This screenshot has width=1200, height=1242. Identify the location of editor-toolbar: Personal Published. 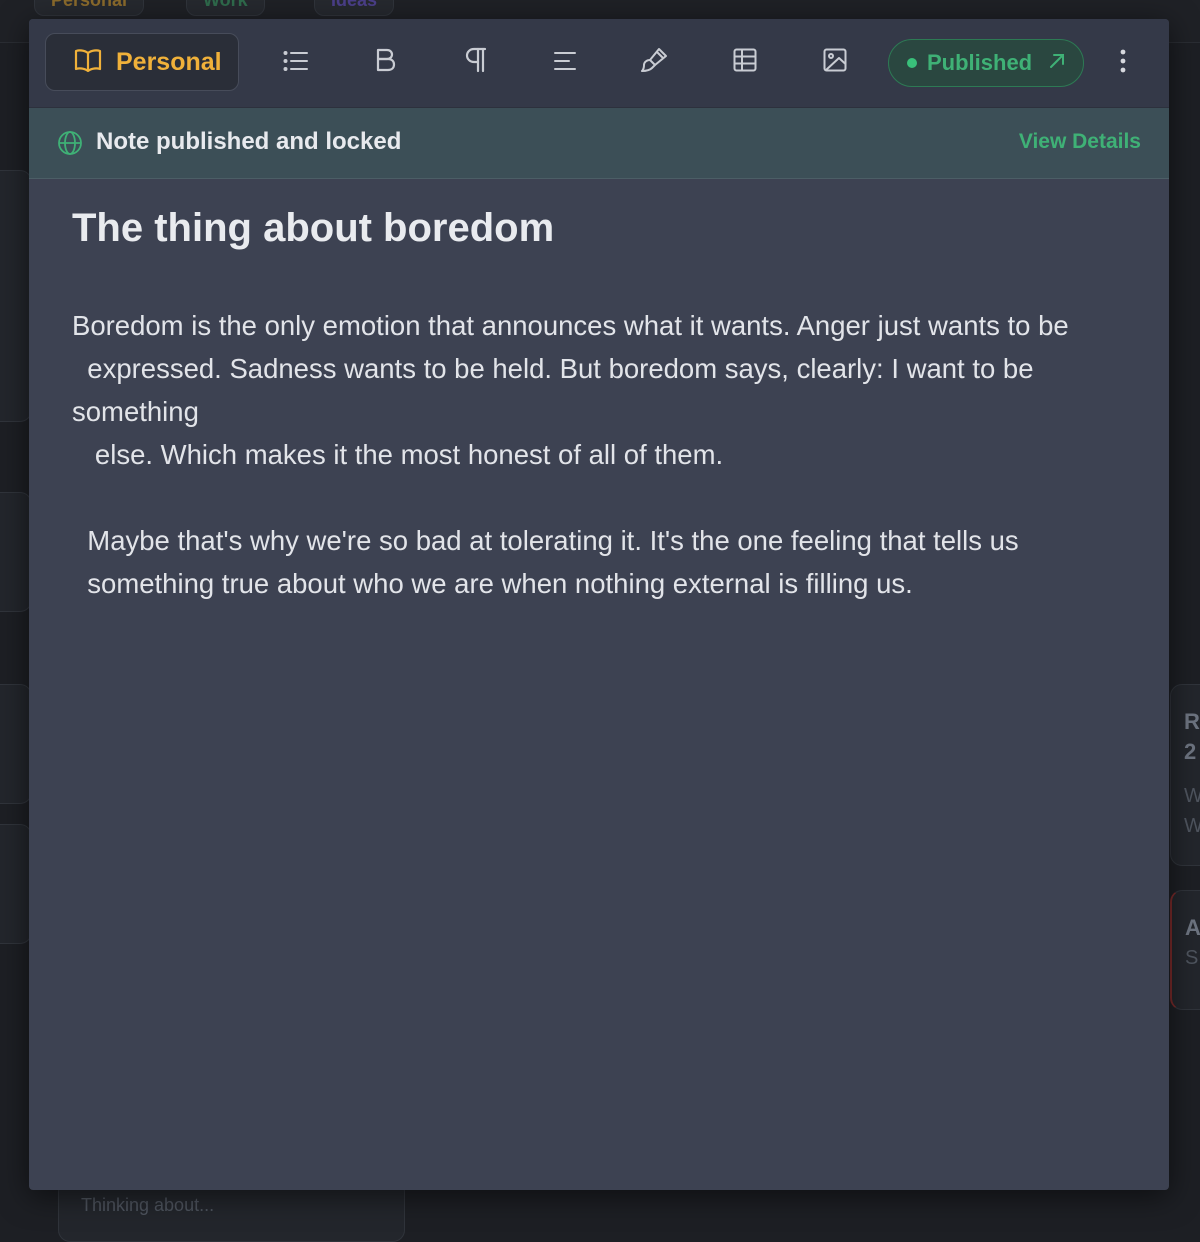
(599, 63).